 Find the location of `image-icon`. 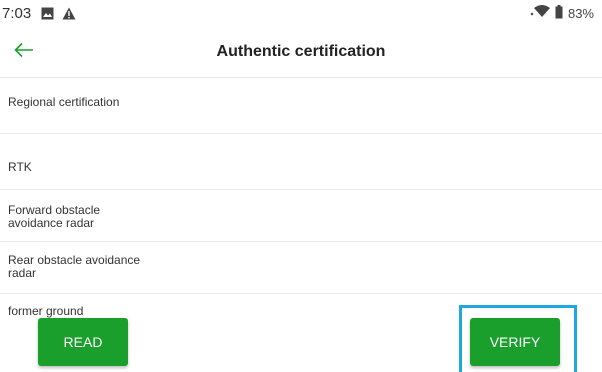

image-icon is located at coordinates (47, 13).